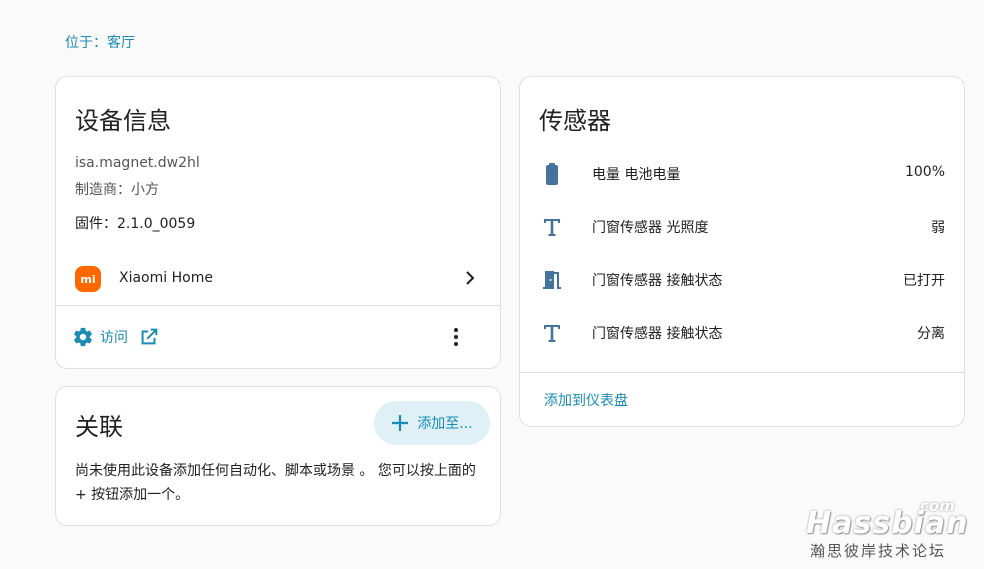 This screenshot has height=569, width=984. Describe the element at coordinates (924, 172) in the screenshot. I see `sensor-value: 100%` at that location.